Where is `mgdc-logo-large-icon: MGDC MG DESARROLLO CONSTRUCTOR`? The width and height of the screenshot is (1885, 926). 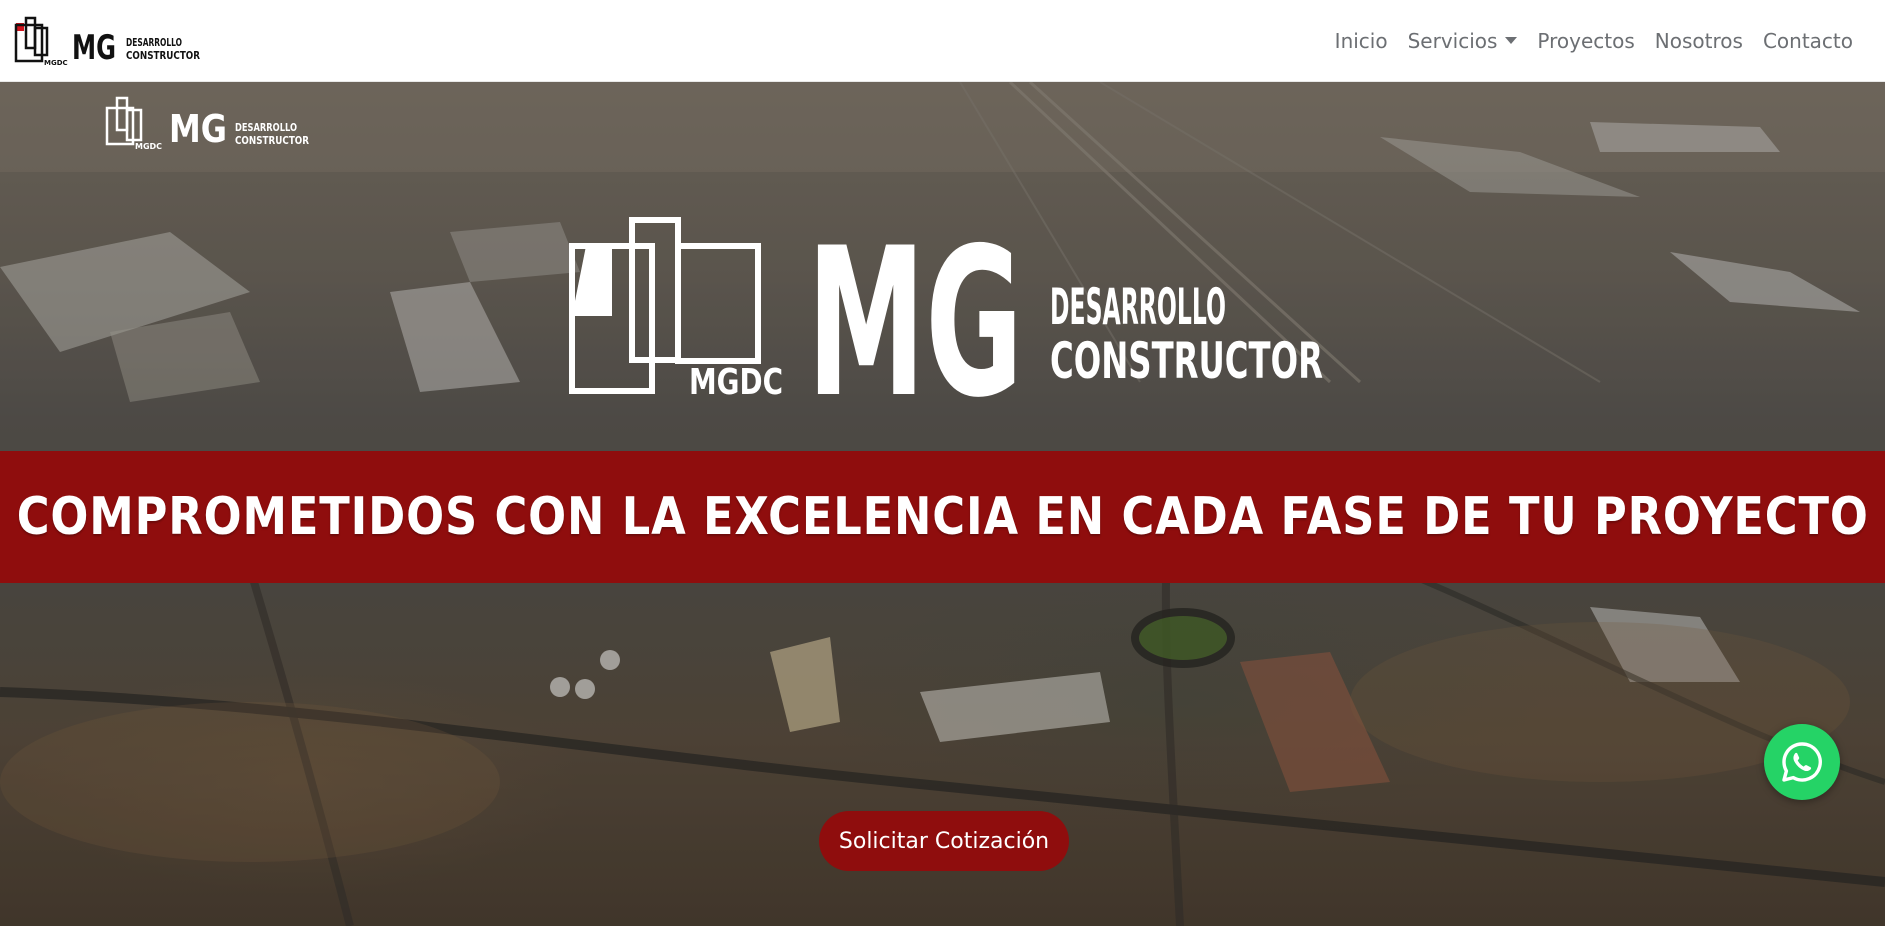 mgdc-logo-large-icon: MGDC MG DESARROLLO CONSTRUCTOR is located at coordinates (946, 324).